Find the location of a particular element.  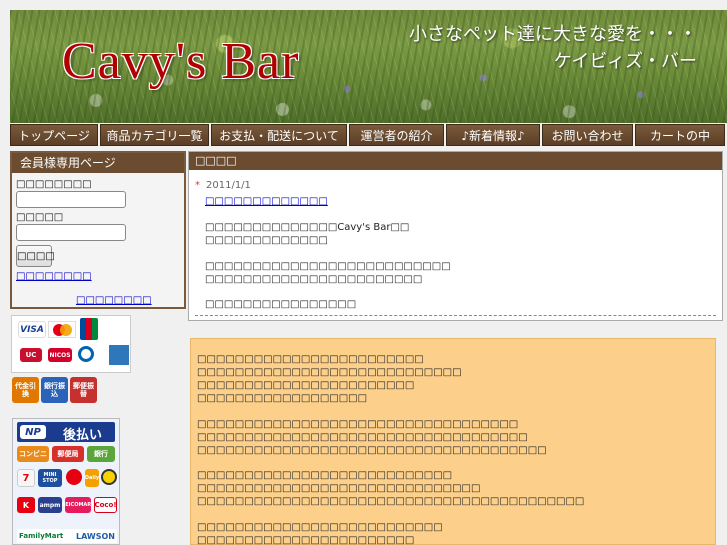

news-date: * 2011/1/1 is located at coordinates (223, 185).